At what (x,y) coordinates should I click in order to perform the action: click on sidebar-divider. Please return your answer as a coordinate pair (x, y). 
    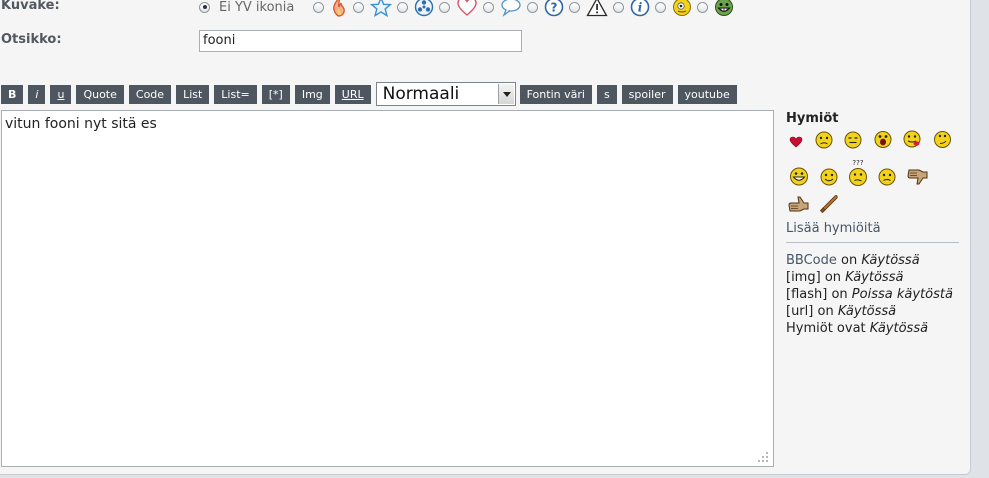
    Looking at the image, I should click on (872, 242).